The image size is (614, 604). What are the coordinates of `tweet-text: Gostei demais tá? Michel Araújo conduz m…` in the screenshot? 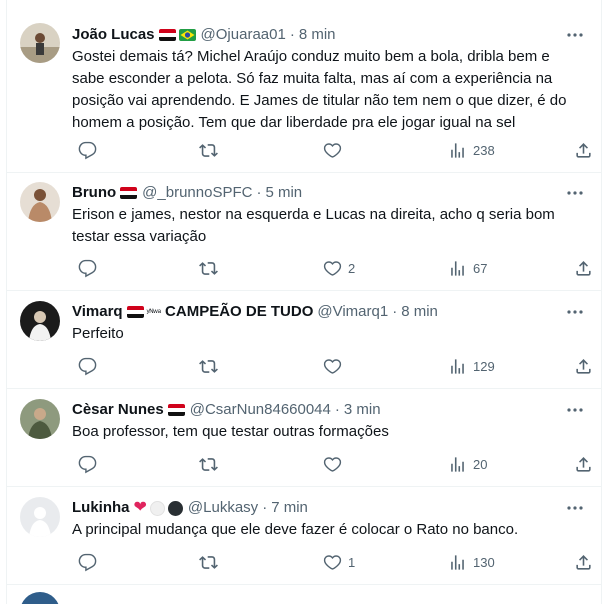 It's located at (319, 89).